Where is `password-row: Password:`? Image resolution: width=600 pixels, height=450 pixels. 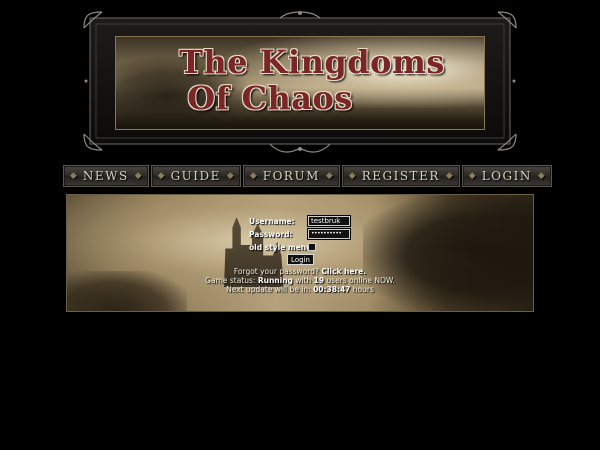 password-row: Password: is located at coordinates (270, 234).